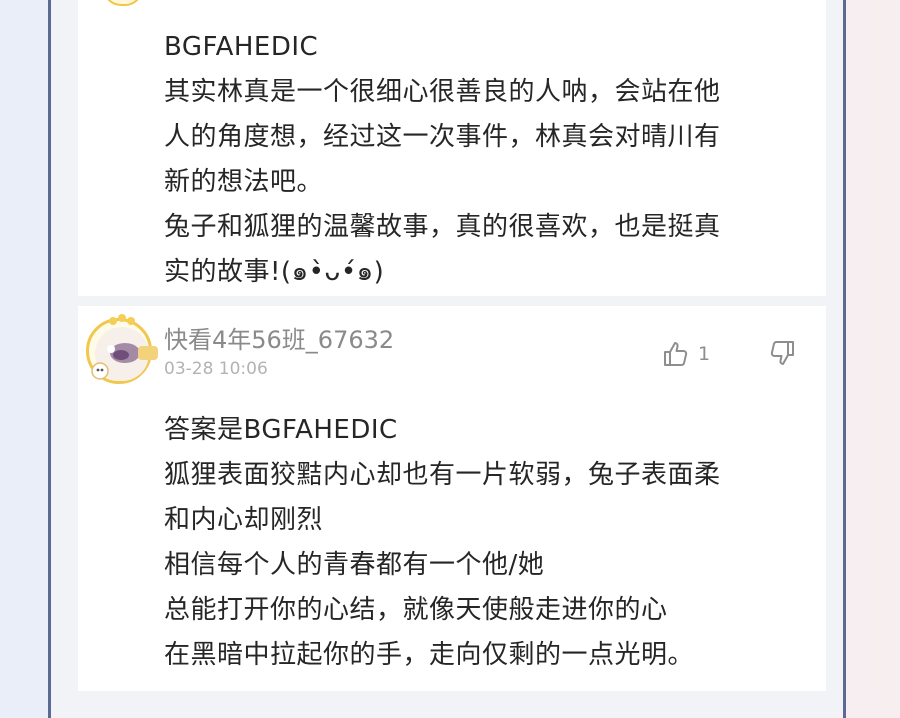 The width and height of the screenshot is (900, 718). Describe the element at coordinates (244, 520) in the screenshot. I see `comment-line: 和内心却刚烈` at that location.